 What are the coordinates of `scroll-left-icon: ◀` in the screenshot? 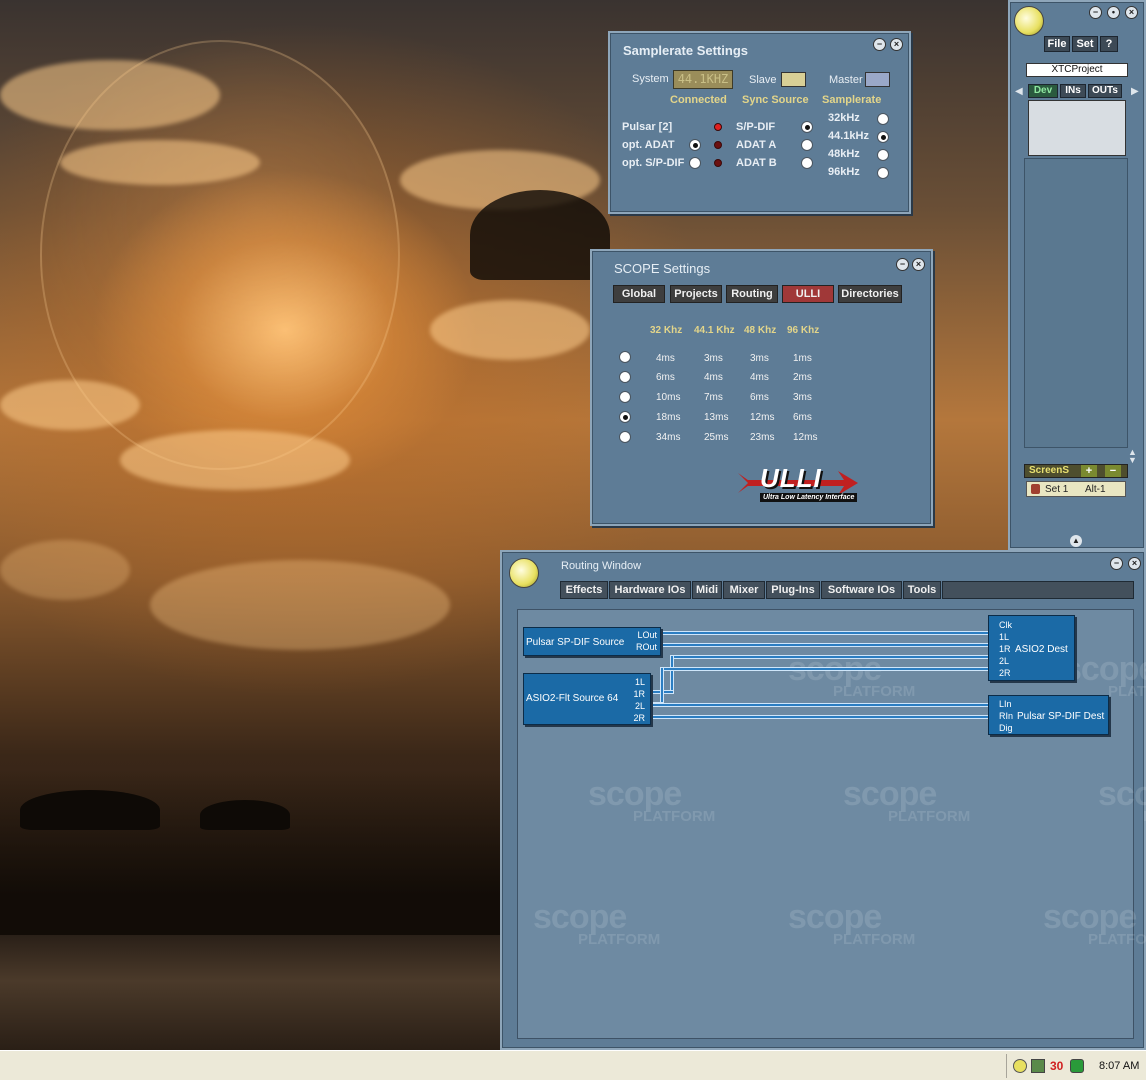 It's located at (1019, 91).